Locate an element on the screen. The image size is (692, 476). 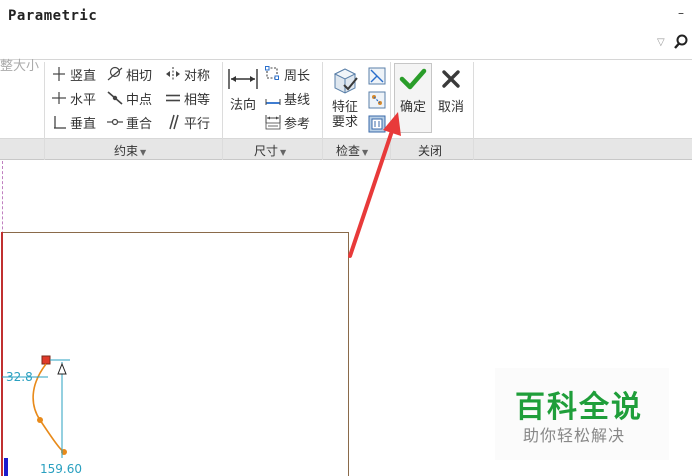
baseline-icon is located at coordinates (273, 98).